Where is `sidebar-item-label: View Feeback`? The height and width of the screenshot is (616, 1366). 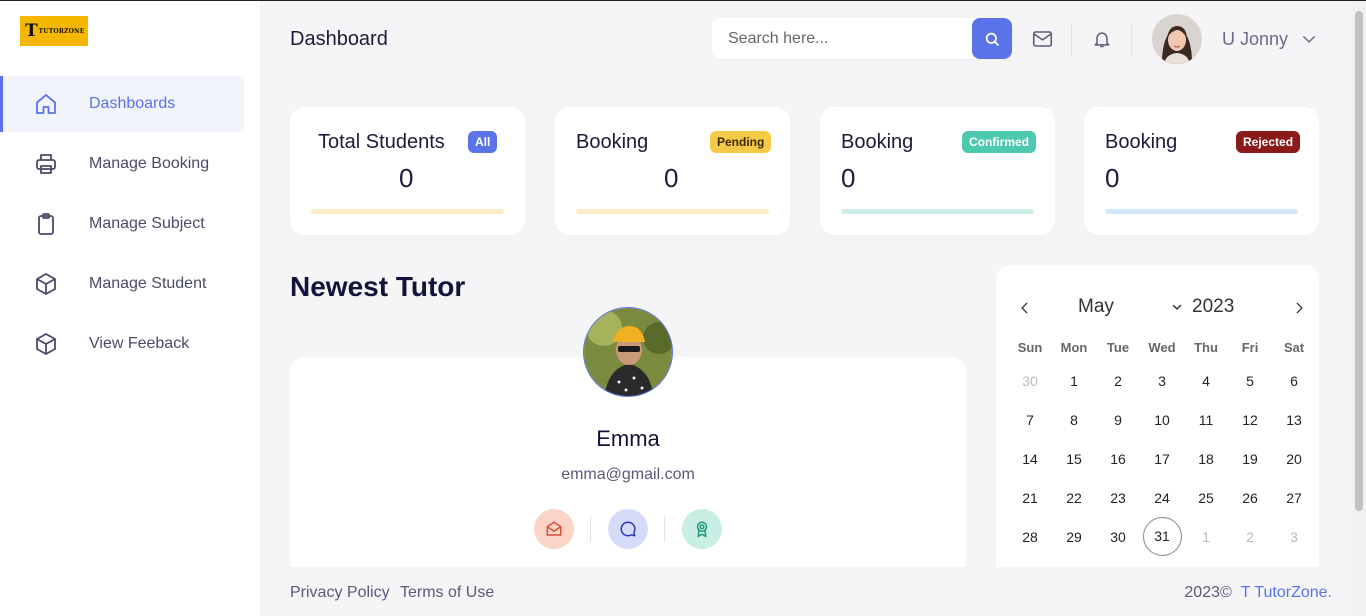
sidebar-item-label: View Feeback is located at coordinates (139, 343).